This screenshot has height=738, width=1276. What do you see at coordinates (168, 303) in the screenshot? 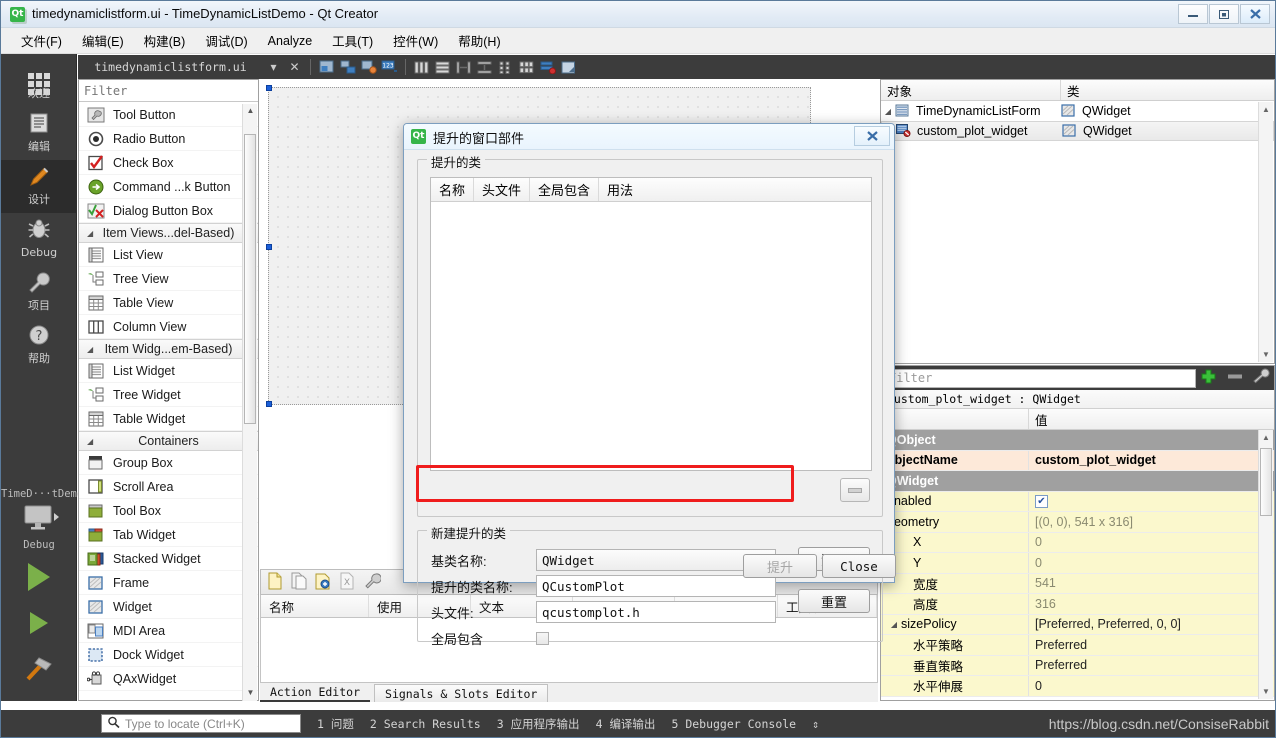
I see `widget-item-table-view: Table View` at bounding box center [168, 303].